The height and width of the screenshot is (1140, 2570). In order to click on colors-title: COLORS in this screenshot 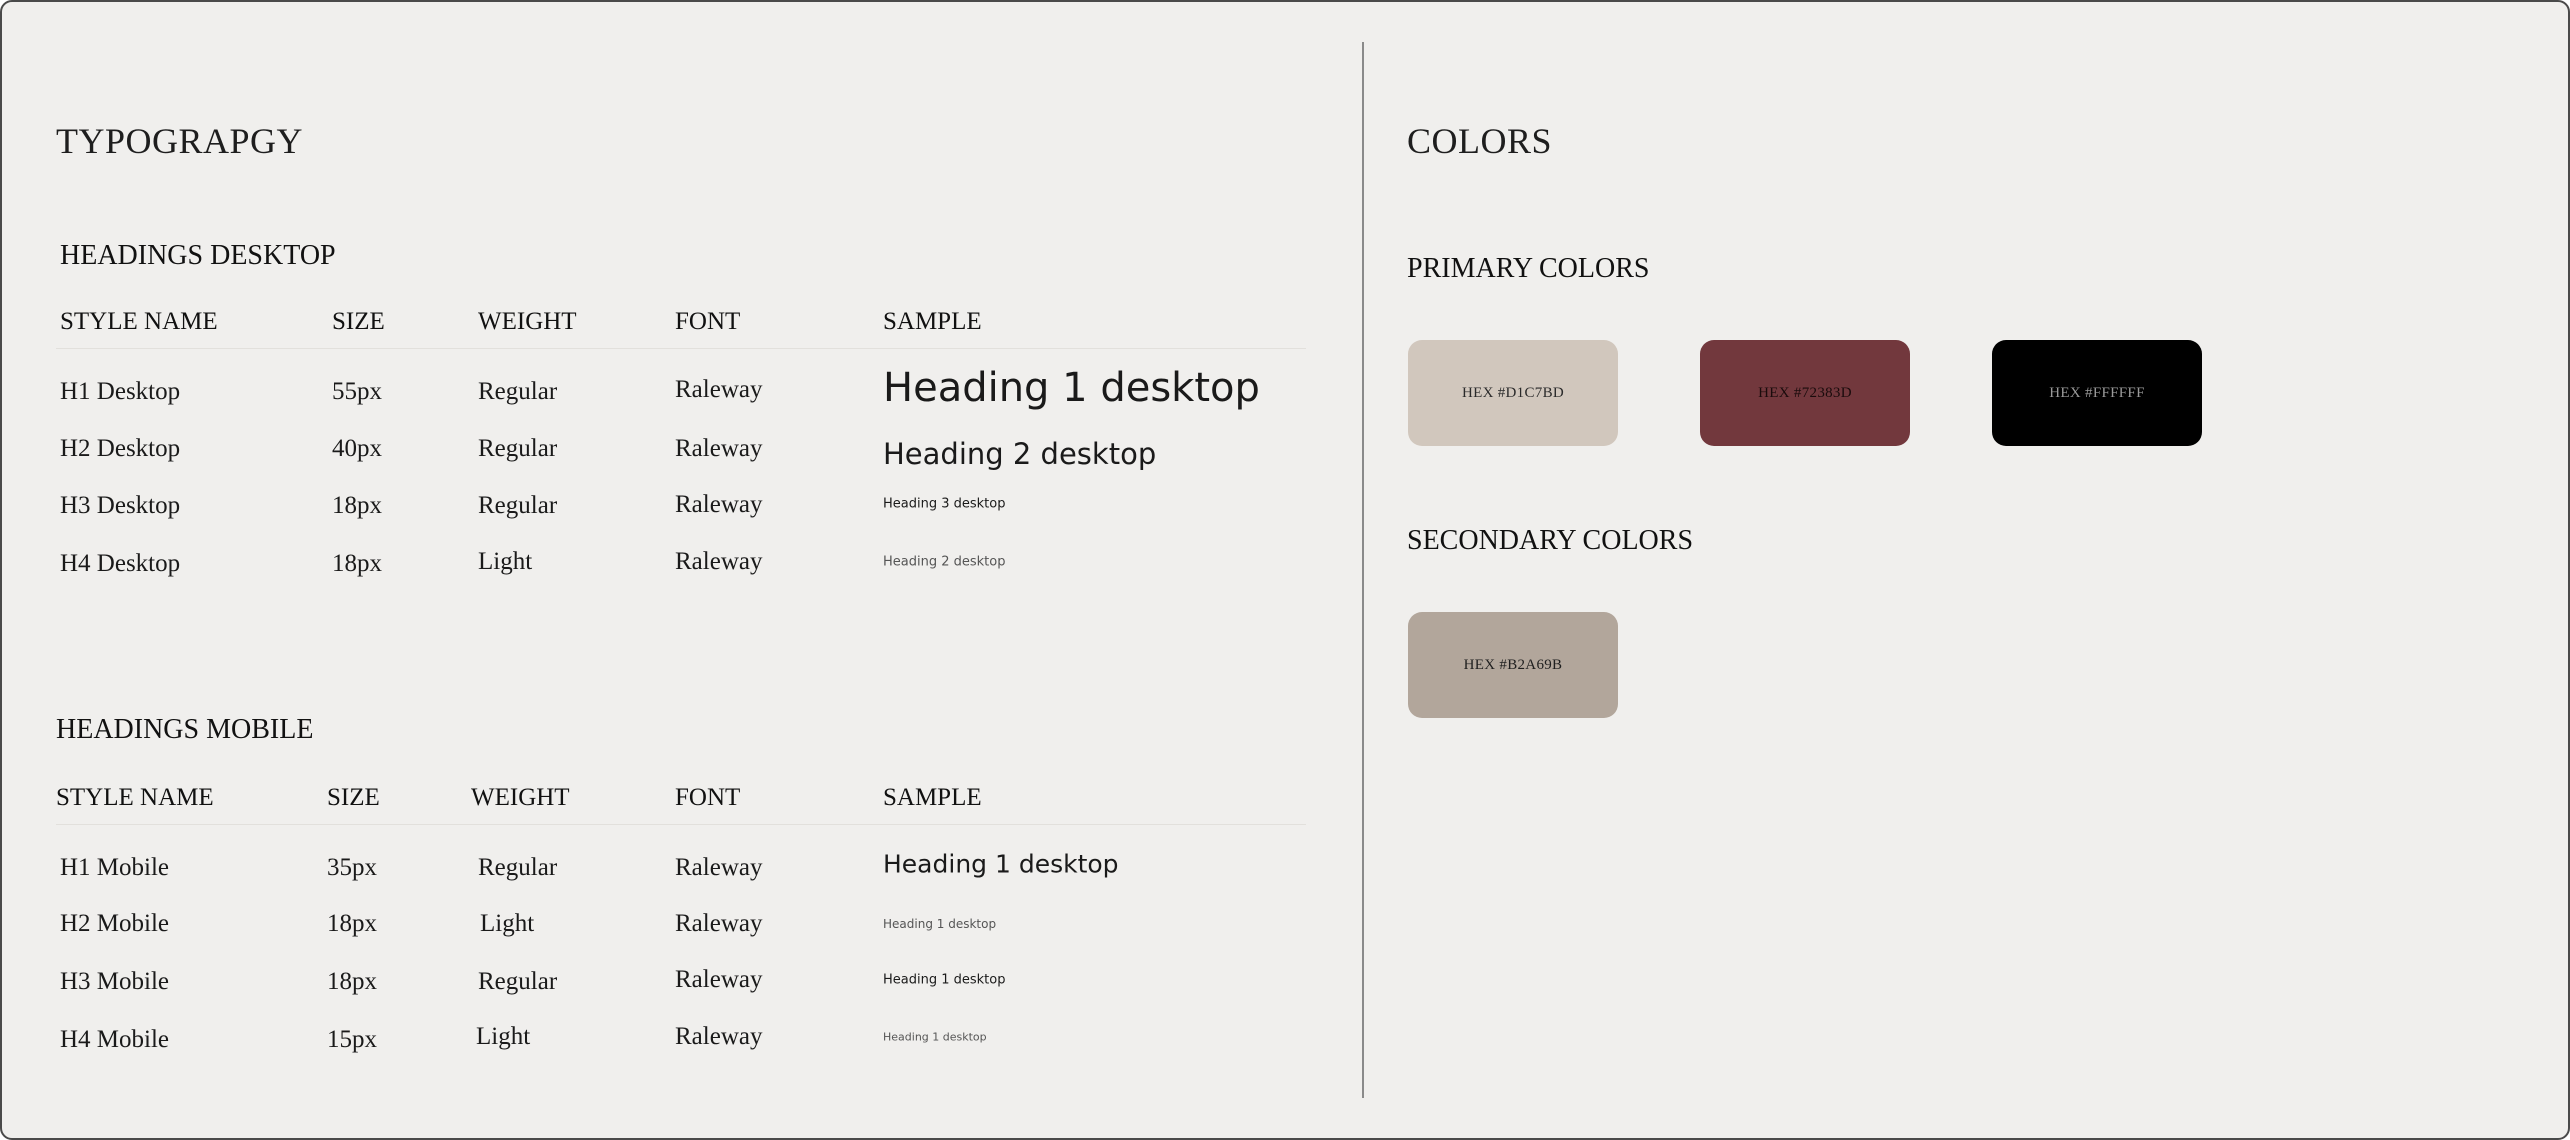, I will do `click(1480, 141)`.